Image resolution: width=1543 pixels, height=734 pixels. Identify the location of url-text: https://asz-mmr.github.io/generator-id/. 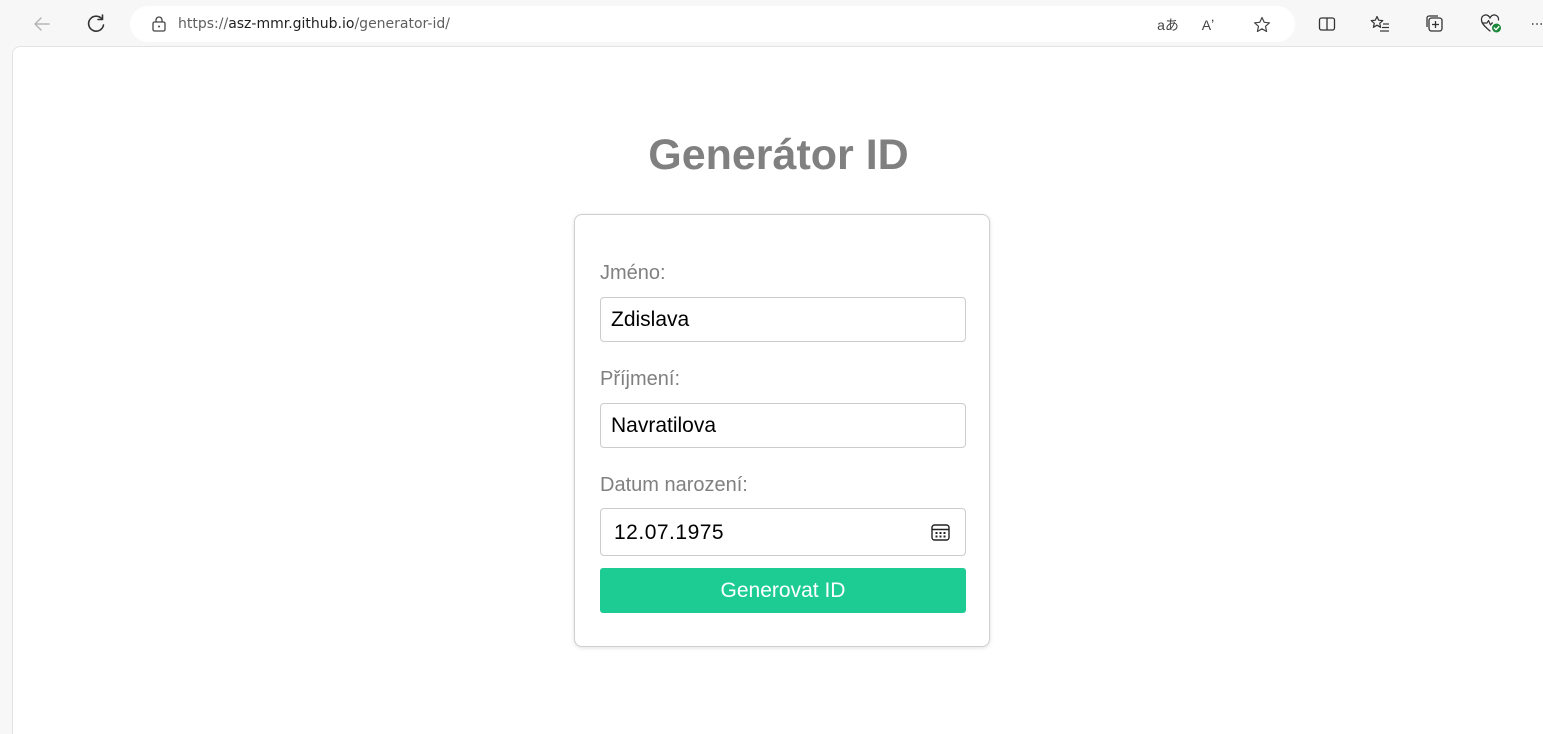
(314, 24).